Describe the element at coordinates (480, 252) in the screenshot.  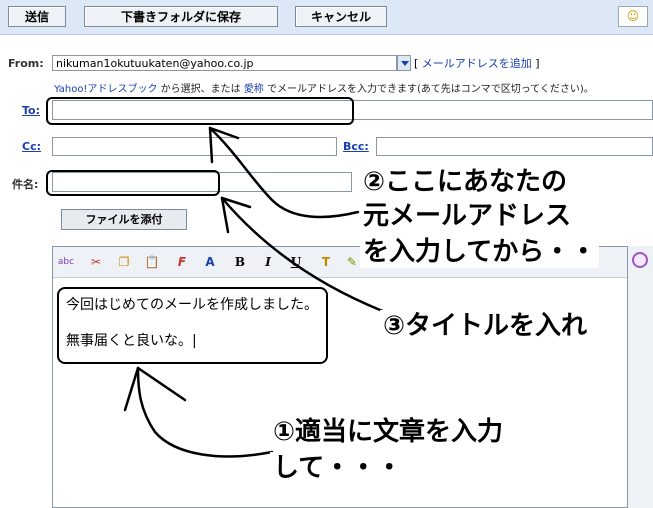
I see `annotation-2-line-3: を入力してから・・` at that location.